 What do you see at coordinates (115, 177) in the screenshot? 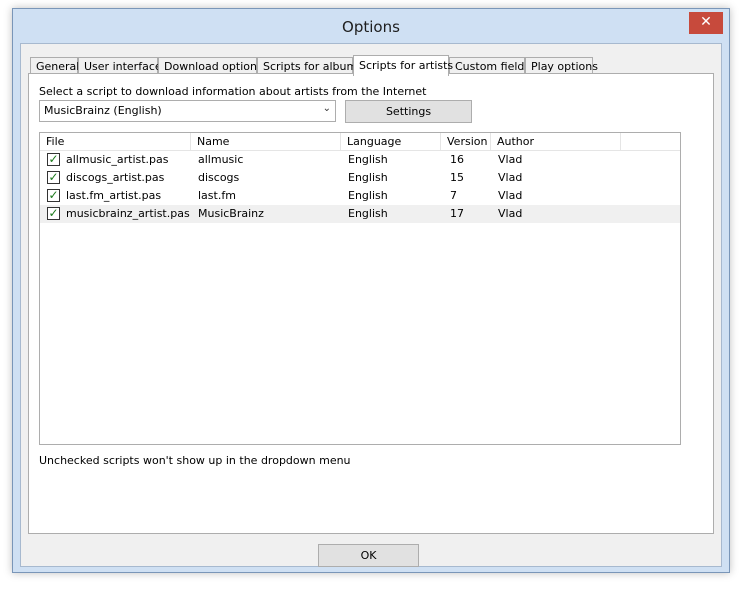
I see `file-cell: discogs_artist.pas` at bounding box center [115, 177].